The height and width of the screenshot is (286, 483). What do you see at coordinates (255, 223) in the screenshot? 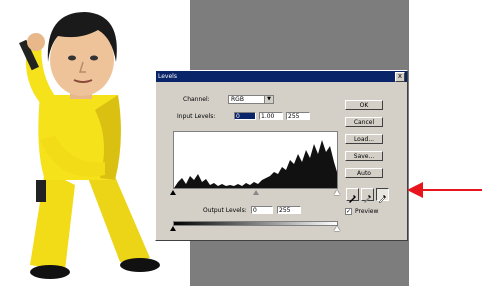
I see `output-gradient-bar` at bounding box center [255, 223].